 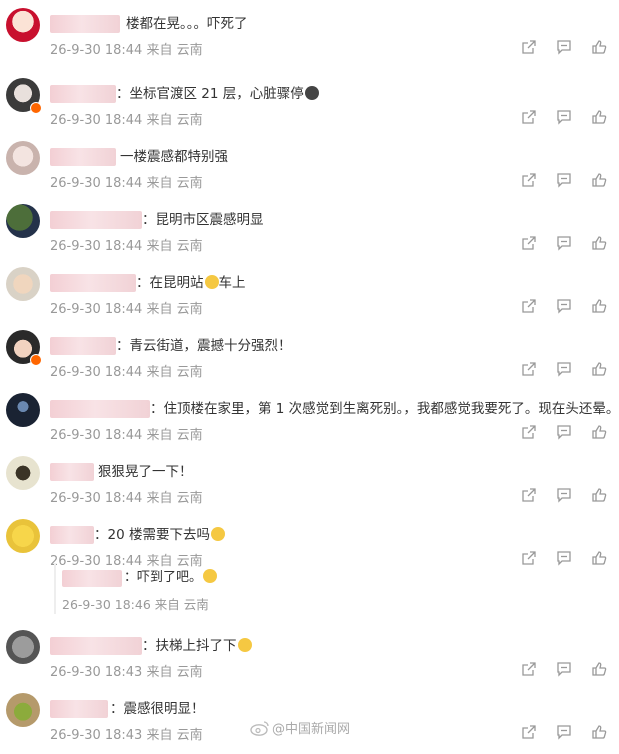 What do you see at coordinates (197, 646) in the screenshot?
I see `comment-text: ：扶梯上抖了下` at bounding box center [197, 646].